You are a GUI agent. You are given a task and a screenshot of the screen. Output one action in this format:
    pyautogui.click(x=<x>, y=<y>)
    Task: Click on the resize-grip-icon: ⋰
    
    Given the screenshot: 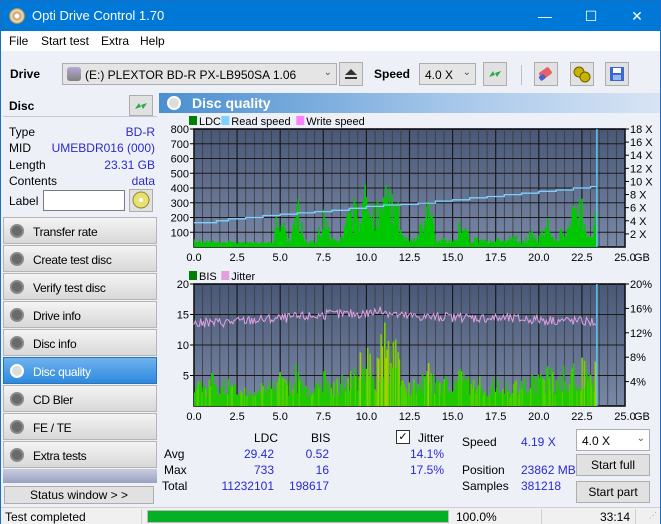 What is the action you would take?
    pyautogui.click(x=653, y=515)
    